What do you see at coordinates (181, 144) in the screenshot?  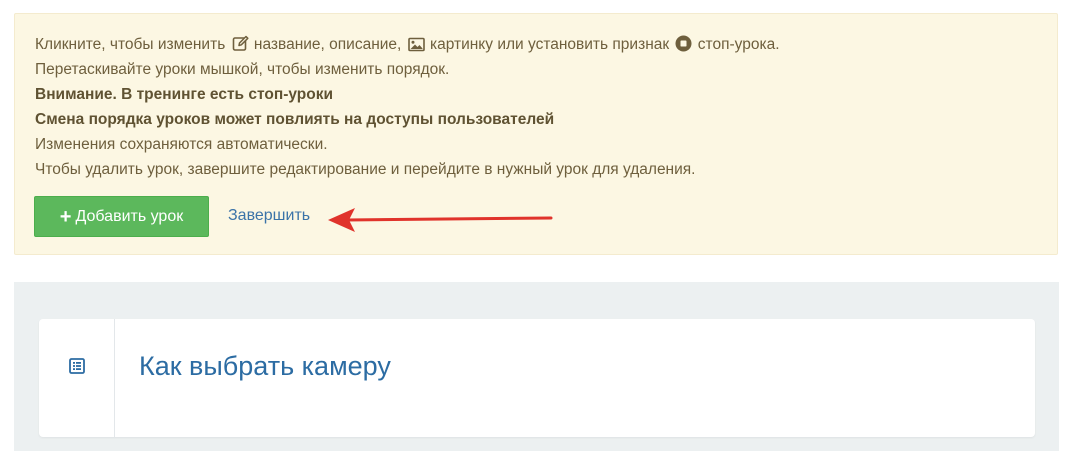 I see `notice-line-autosave: Изменения сохраняются автоматически.` at bounding box center [181, 144].